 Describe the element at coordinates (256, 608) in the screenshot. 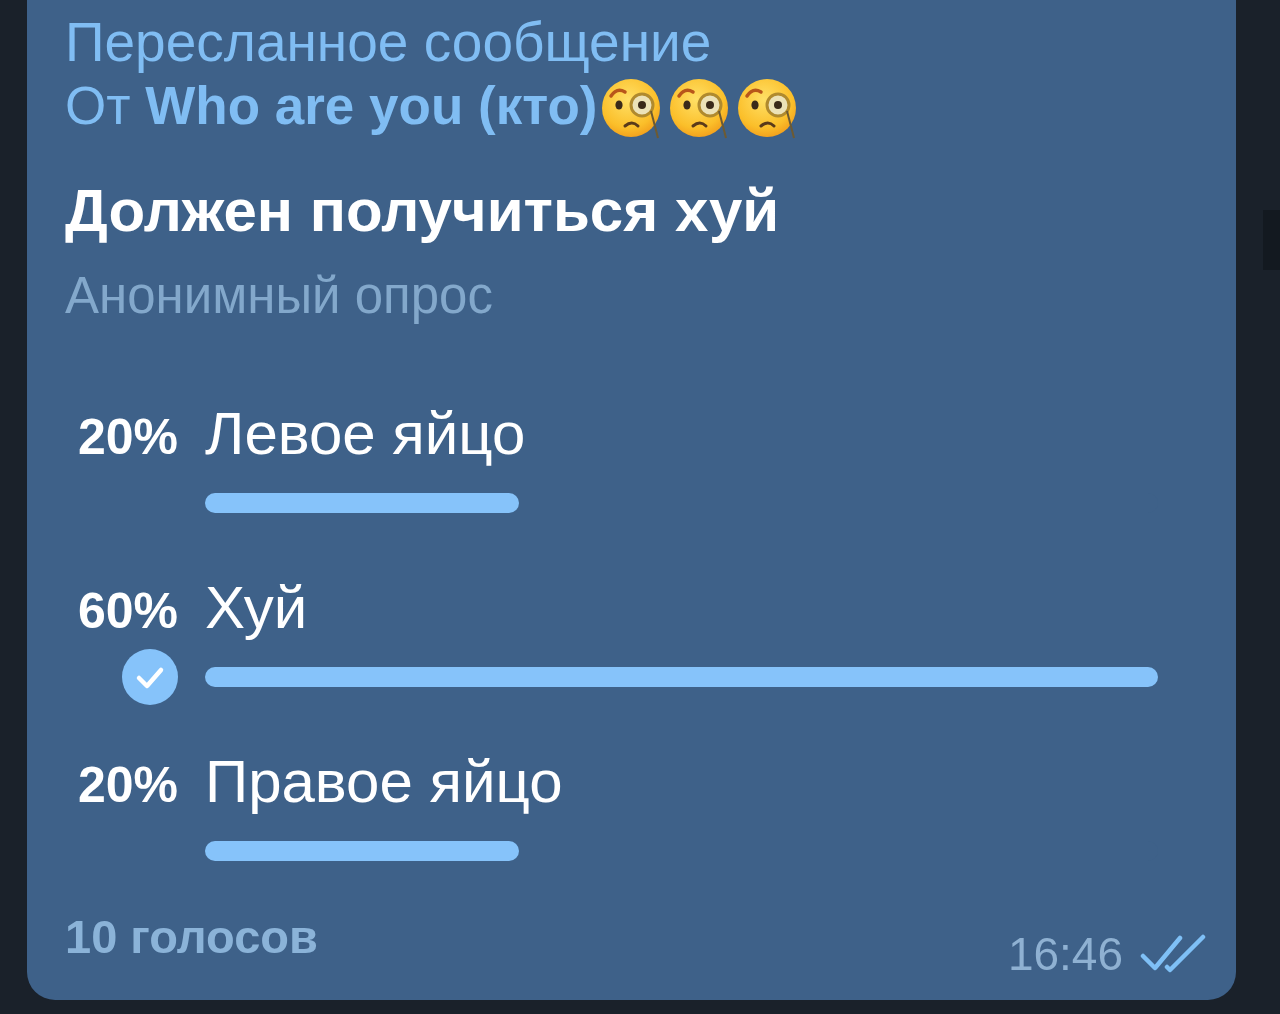

I see `option-label: Хуй` at that location.